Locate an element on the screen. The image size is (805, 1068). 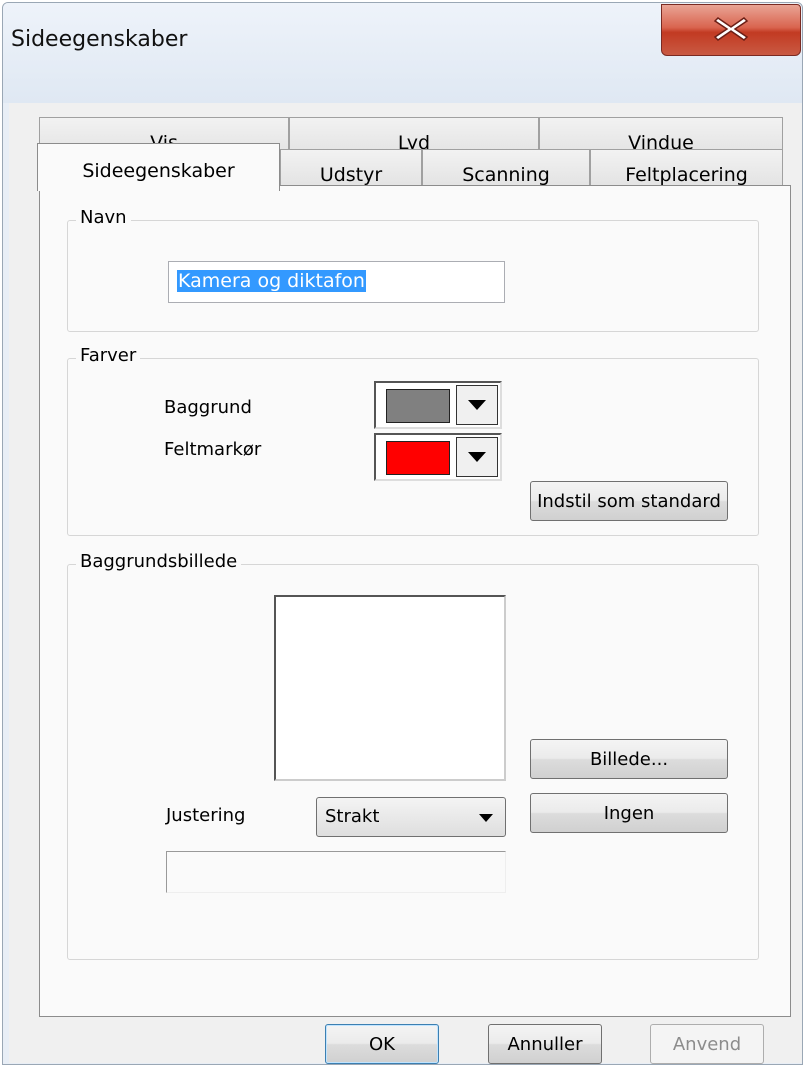
name-input: Kamera og diktafon is located at coordinates (336, 282).